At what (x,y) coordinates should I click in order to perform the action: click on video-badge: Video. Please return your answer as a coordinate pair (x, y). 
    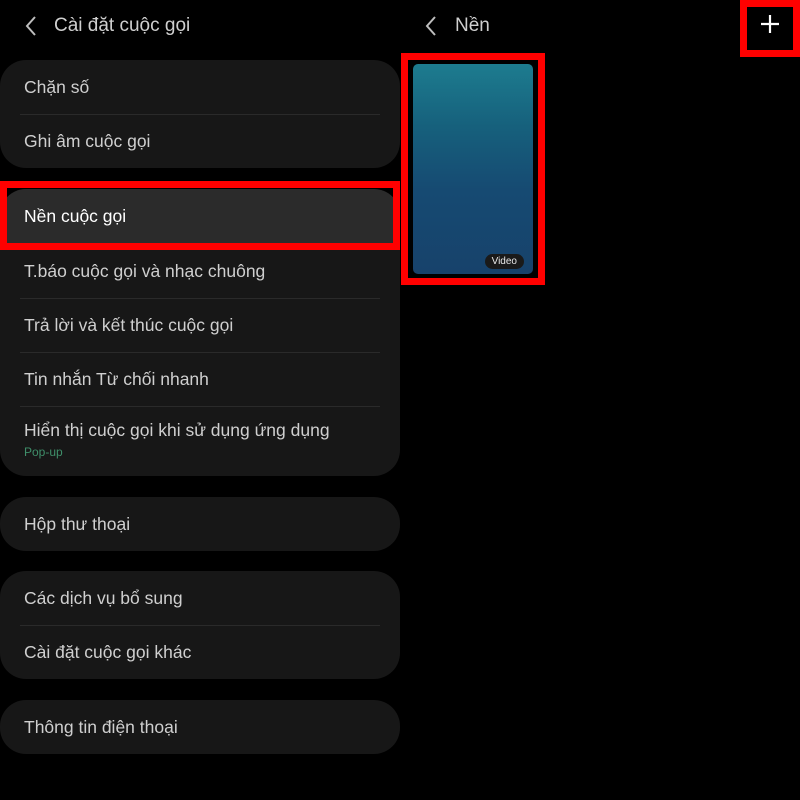
    Looking at the image, I should click on (504, 261).